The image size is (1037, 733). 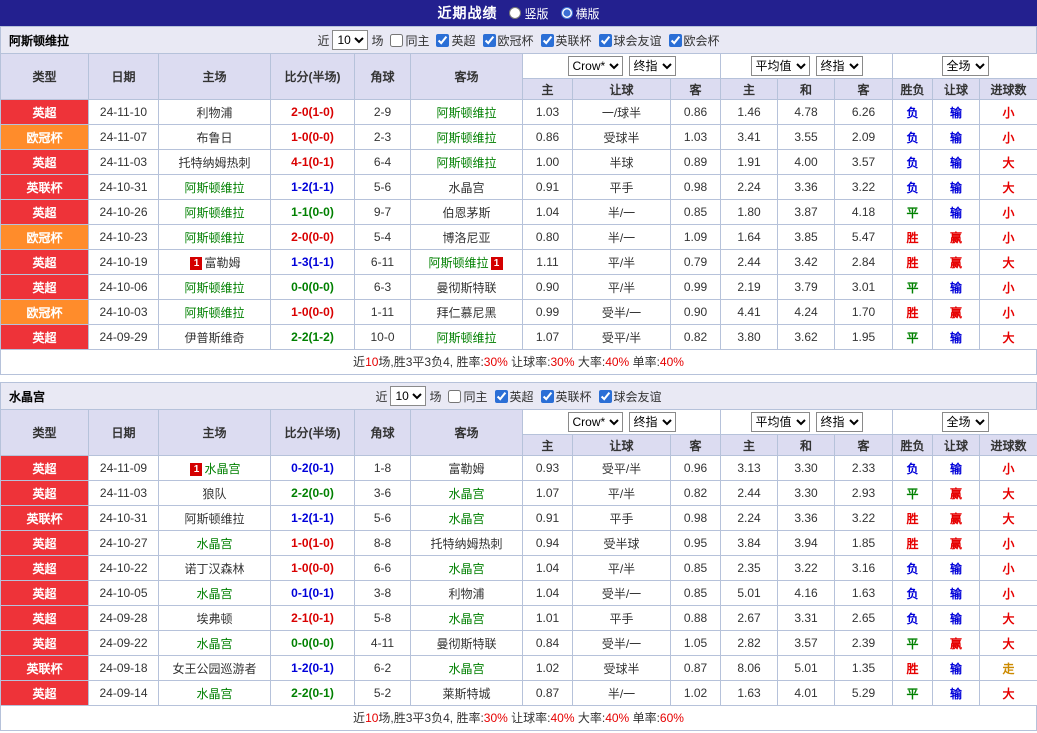 I want to click on away-team: 富勒姆, so click(x=466, y=469).